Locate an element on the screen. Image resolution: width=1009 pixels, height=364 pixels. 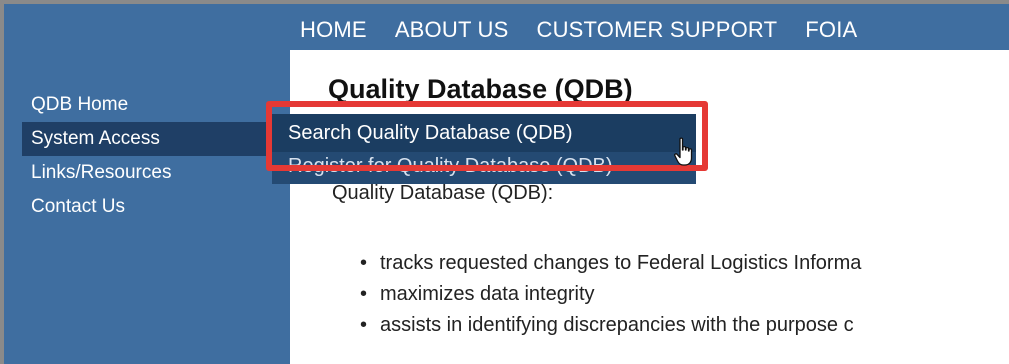
sidebar-item-links-resources: Links/Resources is located at coordinates (158, 173).